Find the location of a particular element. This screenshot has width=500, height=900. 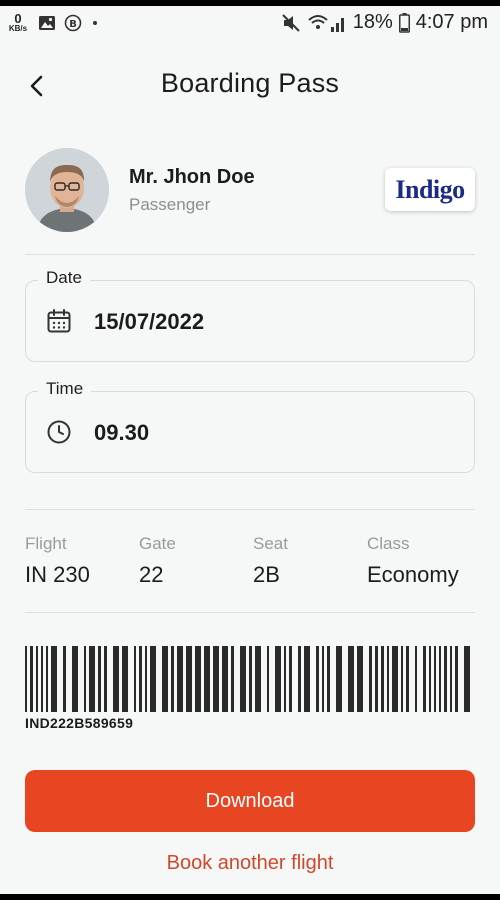

flight-info-flight: Flight IN 230 is located at coordinates (57, 561).